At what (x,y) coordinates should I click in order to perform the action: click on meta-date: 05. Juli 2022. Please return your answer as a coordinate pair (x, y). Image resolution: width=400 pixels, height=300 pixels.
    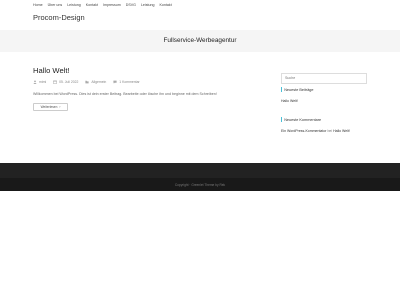
    Looking at the image, I should click on (65, 82).